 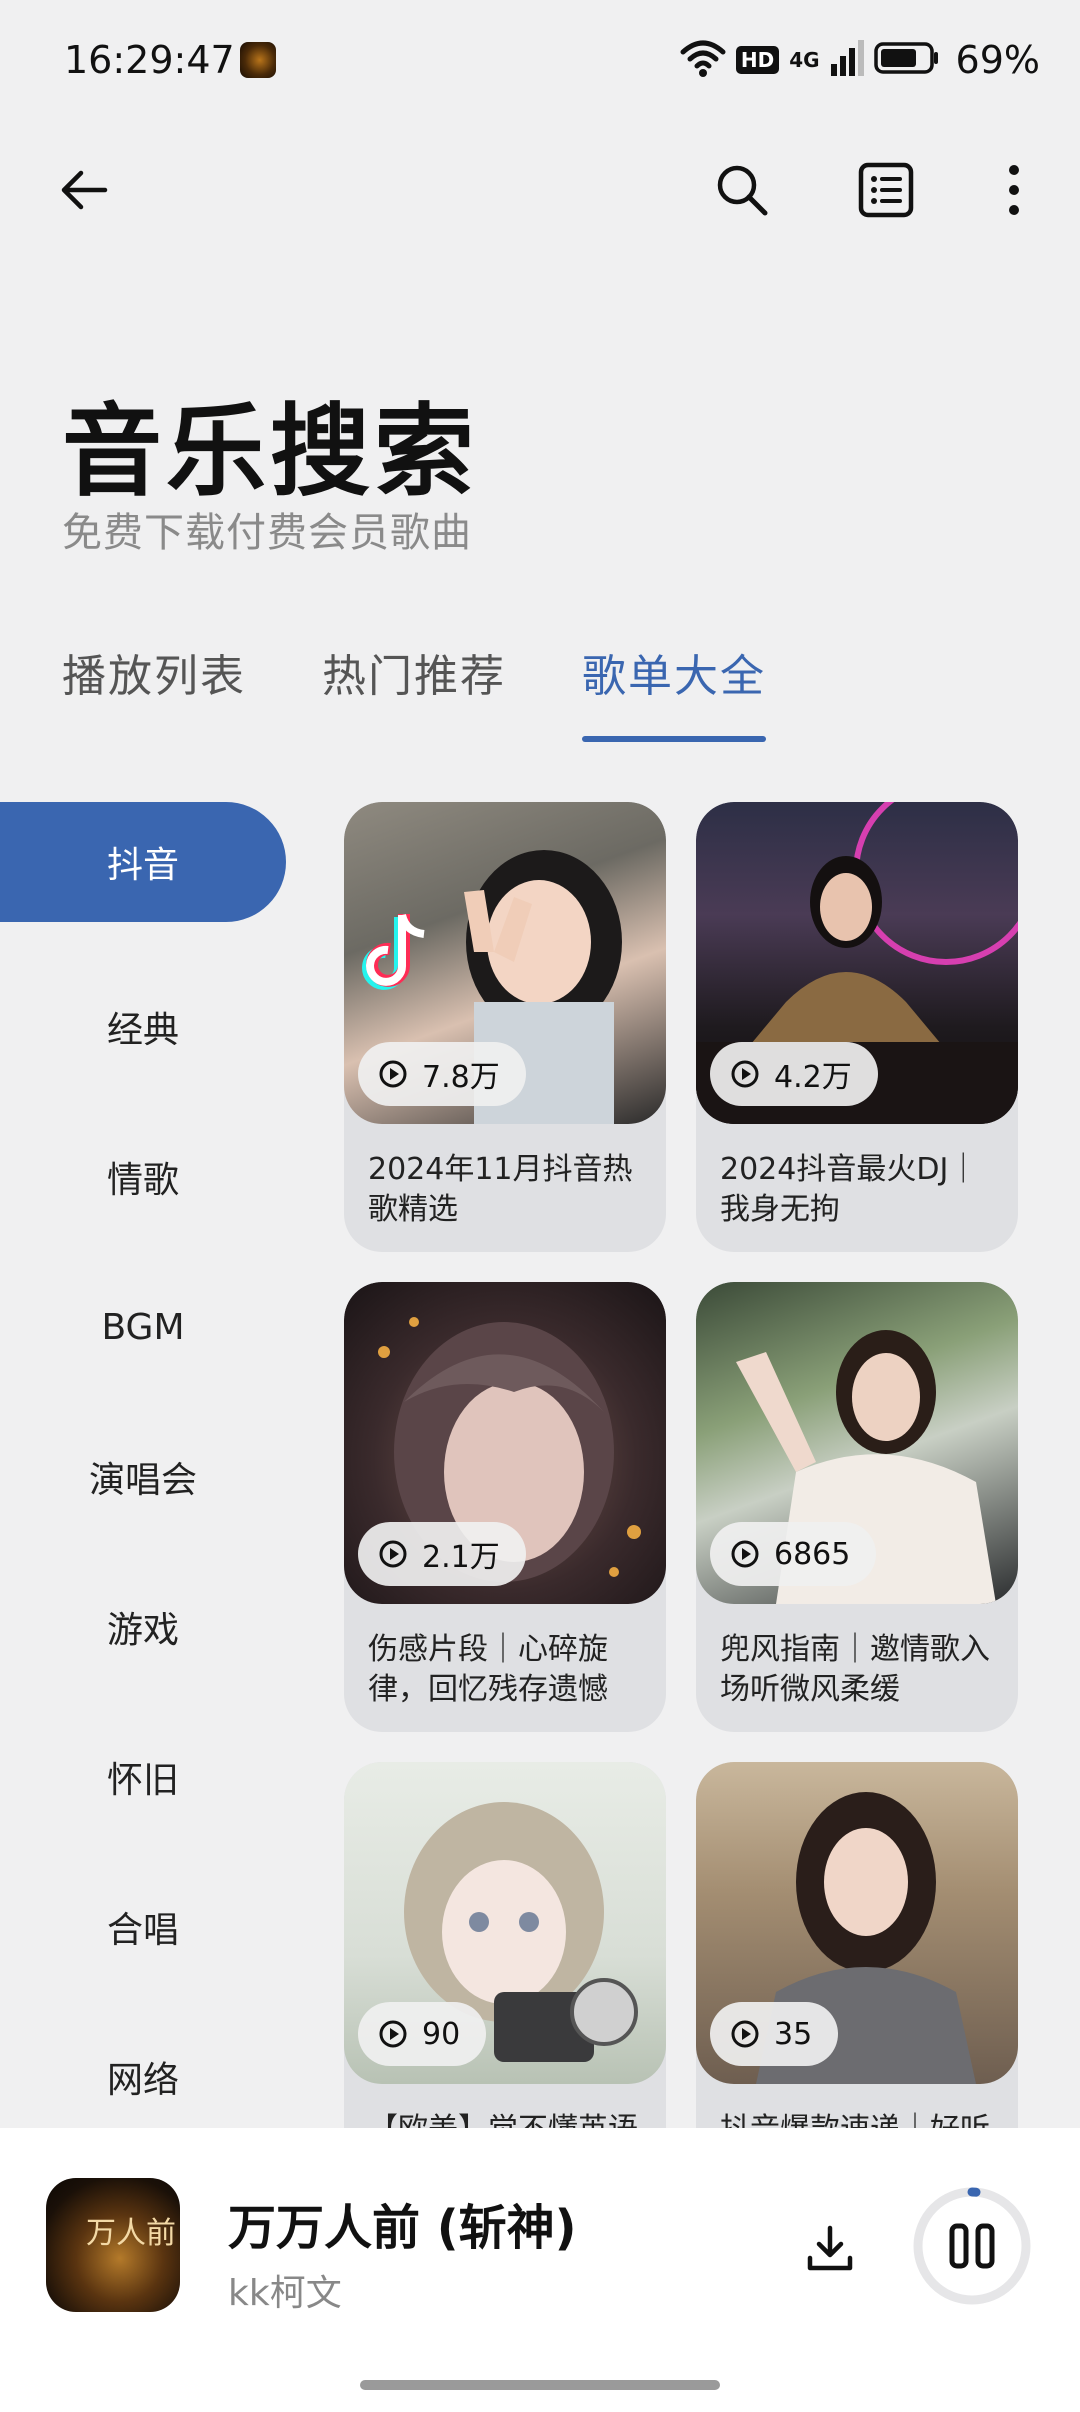 What do you see at coordinates (855, 1669) in the screenshot?
I see `playlist-title: 兜风指南｜邀情歌入场听微风柔缓` at bounding box center [855, 1669].